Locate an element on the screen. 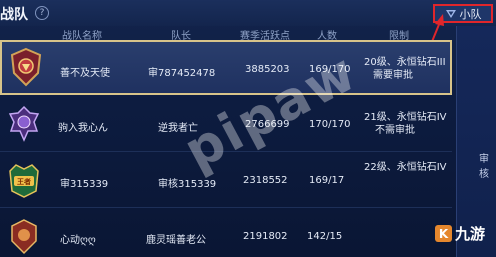 The height and width of the screenshot is (257, 496). team-name: 善不及天使 is located at coordinates (85, 73).